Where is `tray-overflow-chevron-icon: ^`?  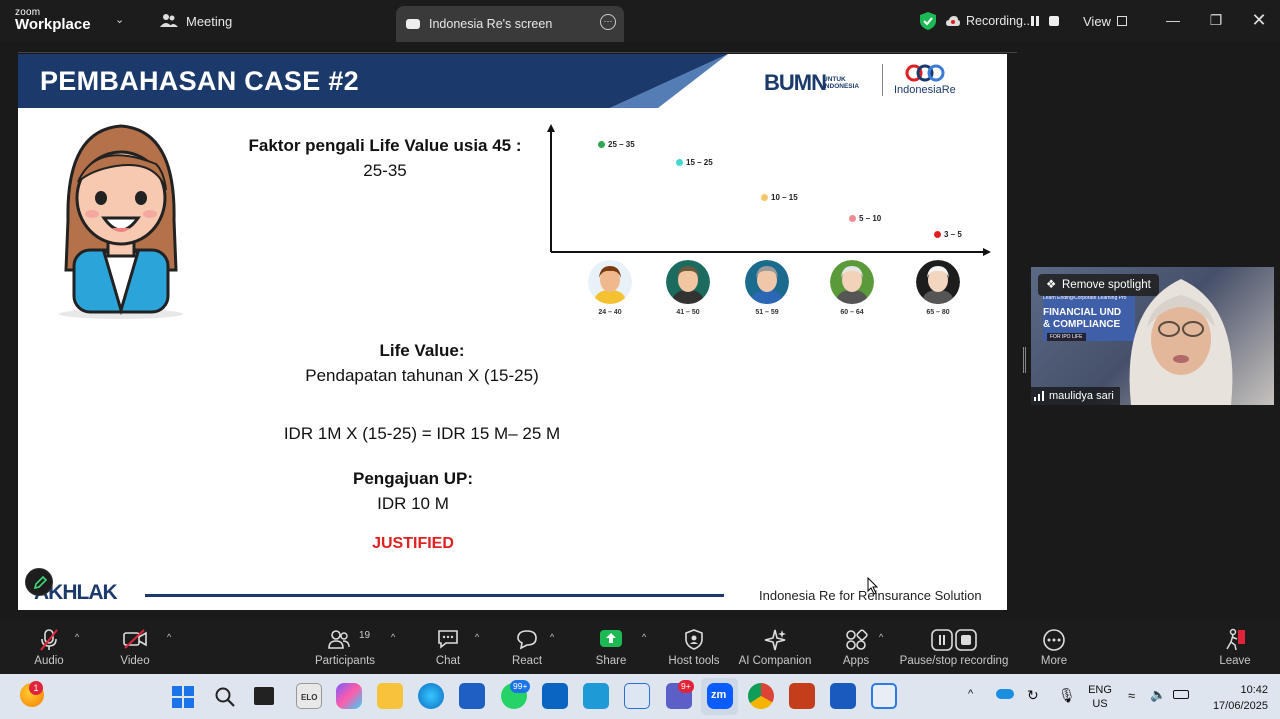 tray-overflow-chevron-icon: ^ is located at coordinates (970, 694).